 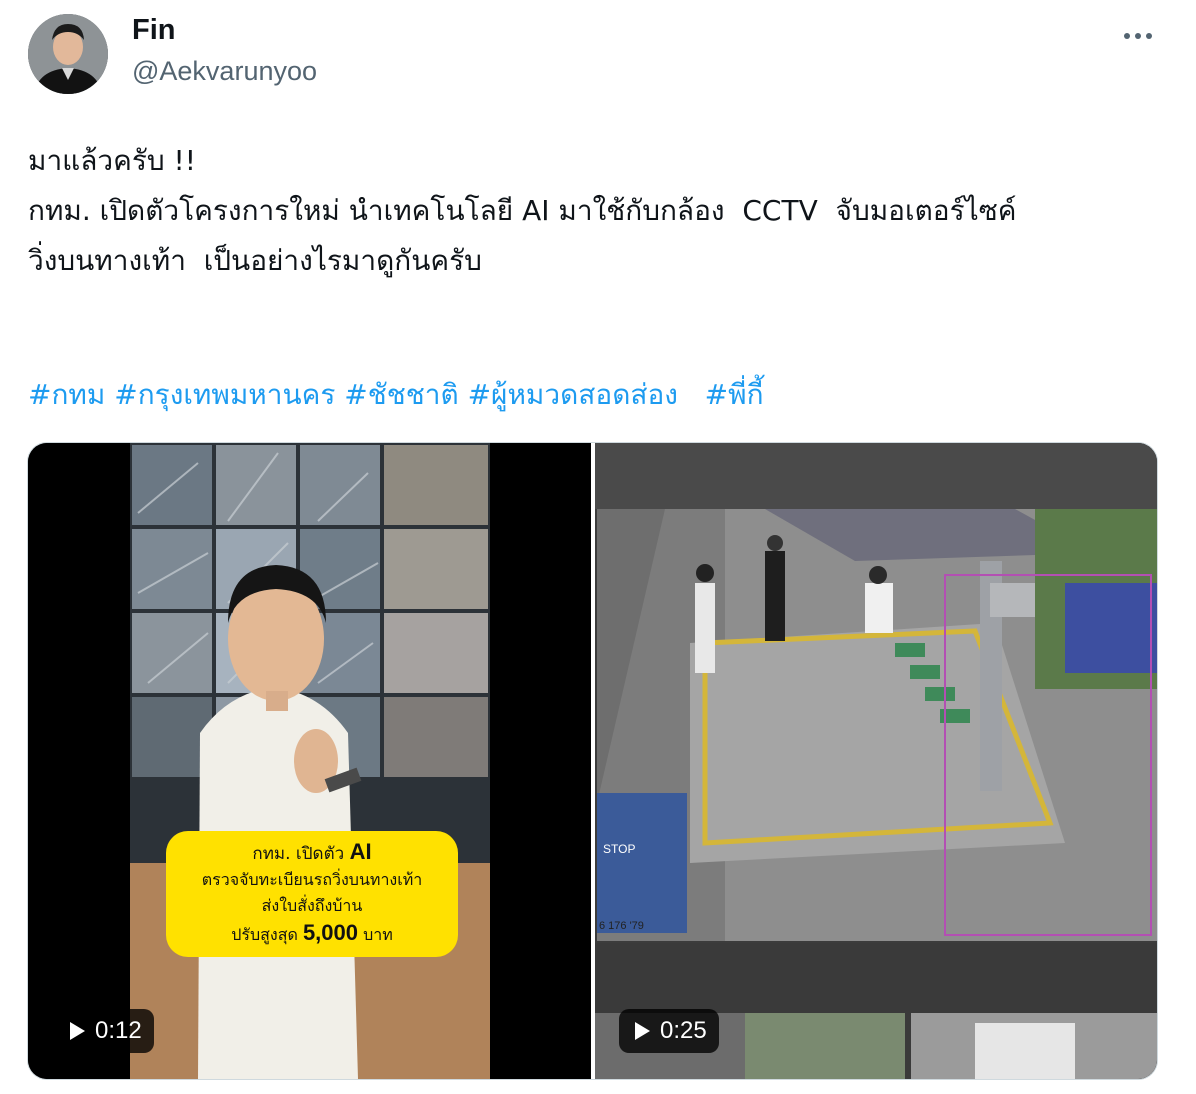 I want to click on hashtag-link: #ผู้หมวดสอดส่อง, so click(x=573, y=394).